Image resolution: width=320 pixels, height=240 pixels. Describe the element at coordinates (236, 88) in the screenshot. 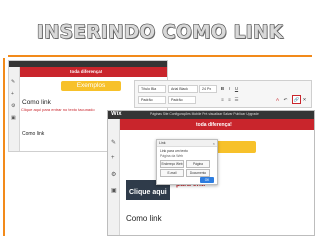

I see `underline-icon: U` at that location.